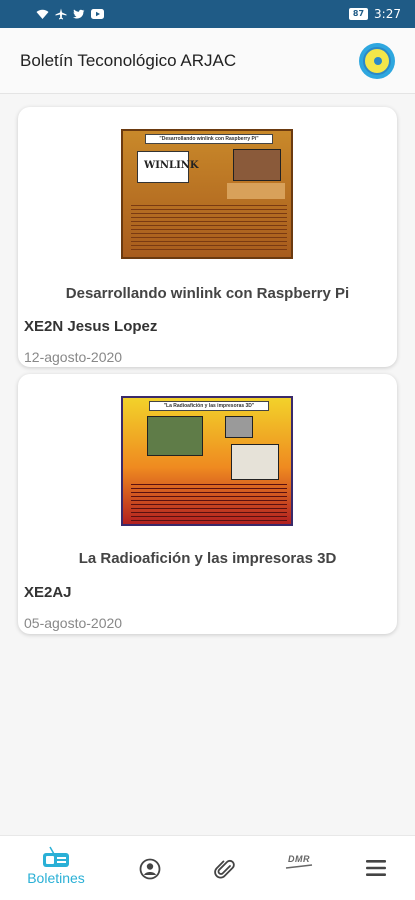  What do you see at coordinates (79, 14) in the screenshot?
I see `twitter-icon` at bounding box center [79, 14].